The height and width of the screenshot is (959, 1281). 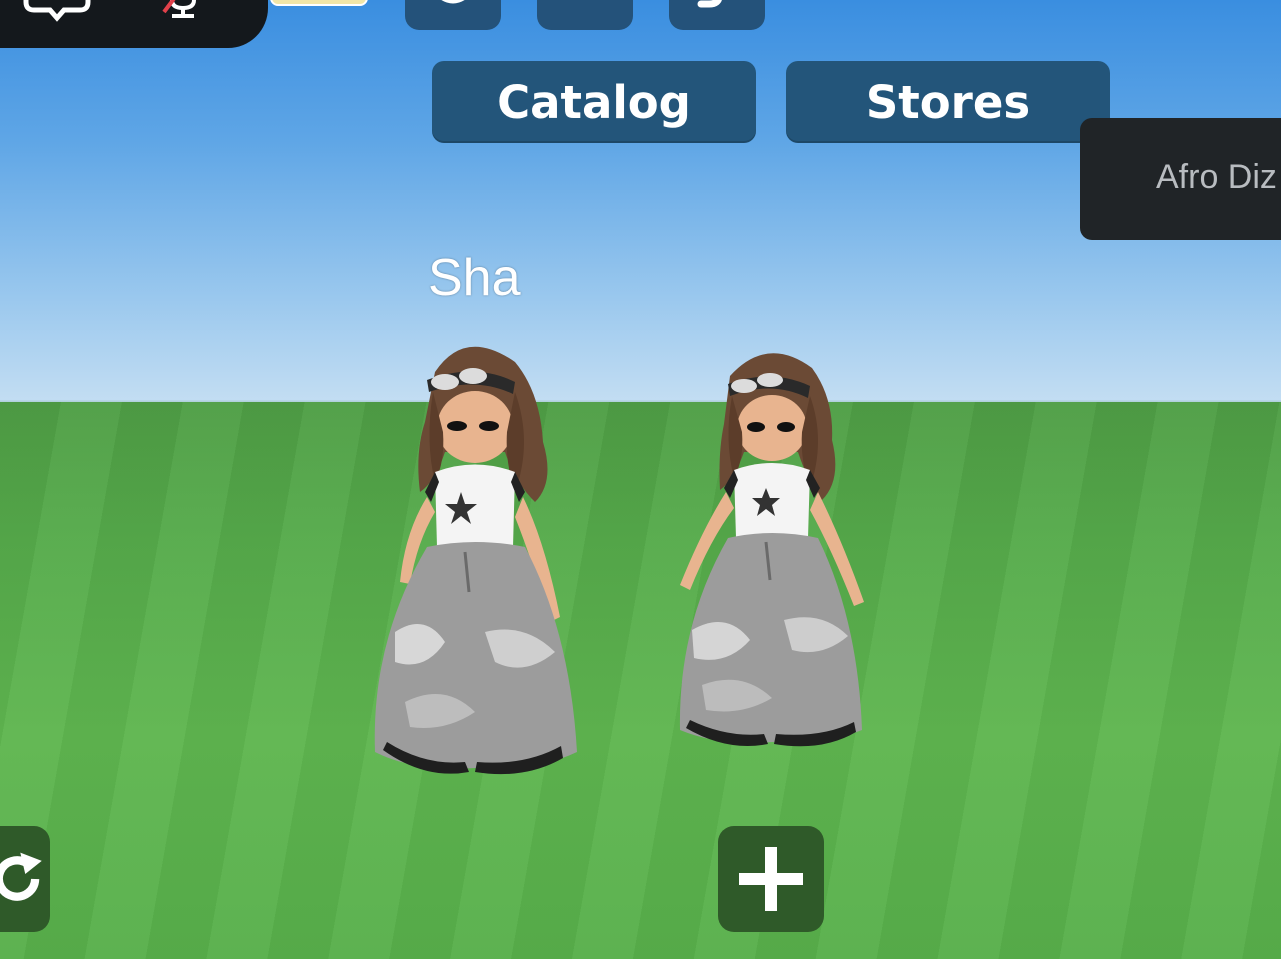 I want to click on avatar-left, so click(x=475, y=557).